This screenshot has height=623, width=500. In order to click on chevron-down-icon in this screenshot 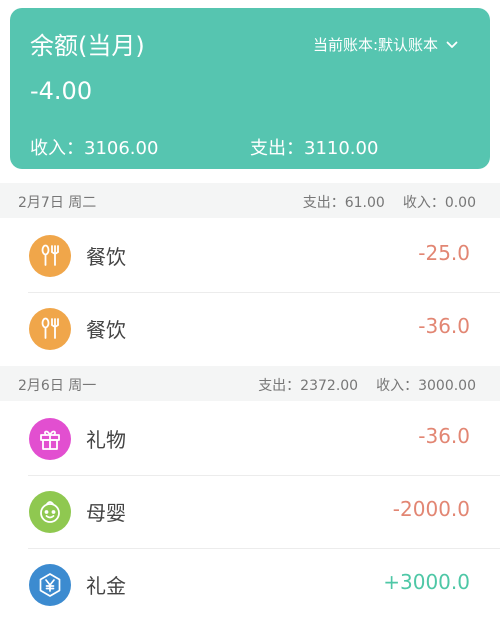, I will do `click(452, 44)`.